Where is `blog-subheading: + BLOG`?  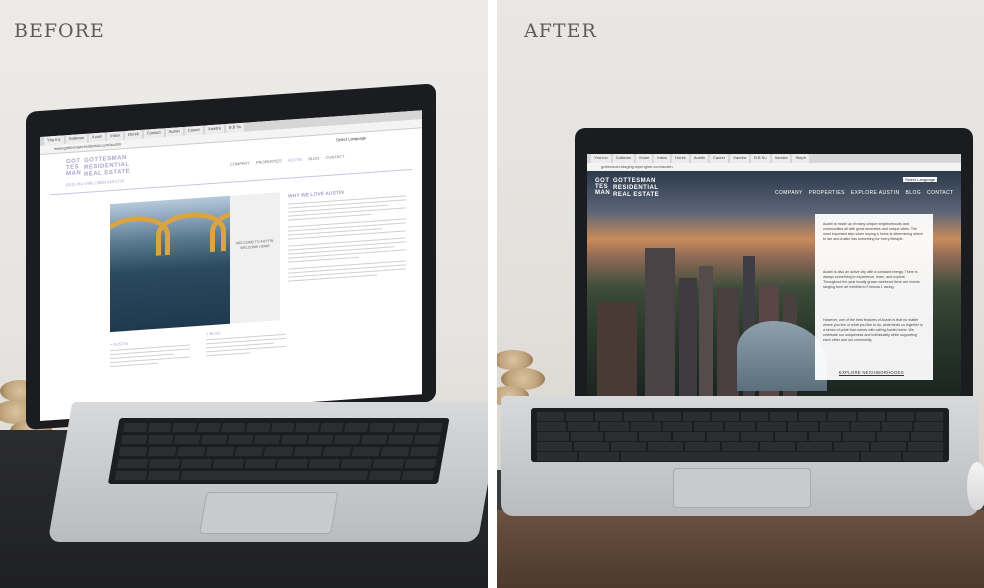 blog-subheading: + BLOG is located at coordinates (213, 333).